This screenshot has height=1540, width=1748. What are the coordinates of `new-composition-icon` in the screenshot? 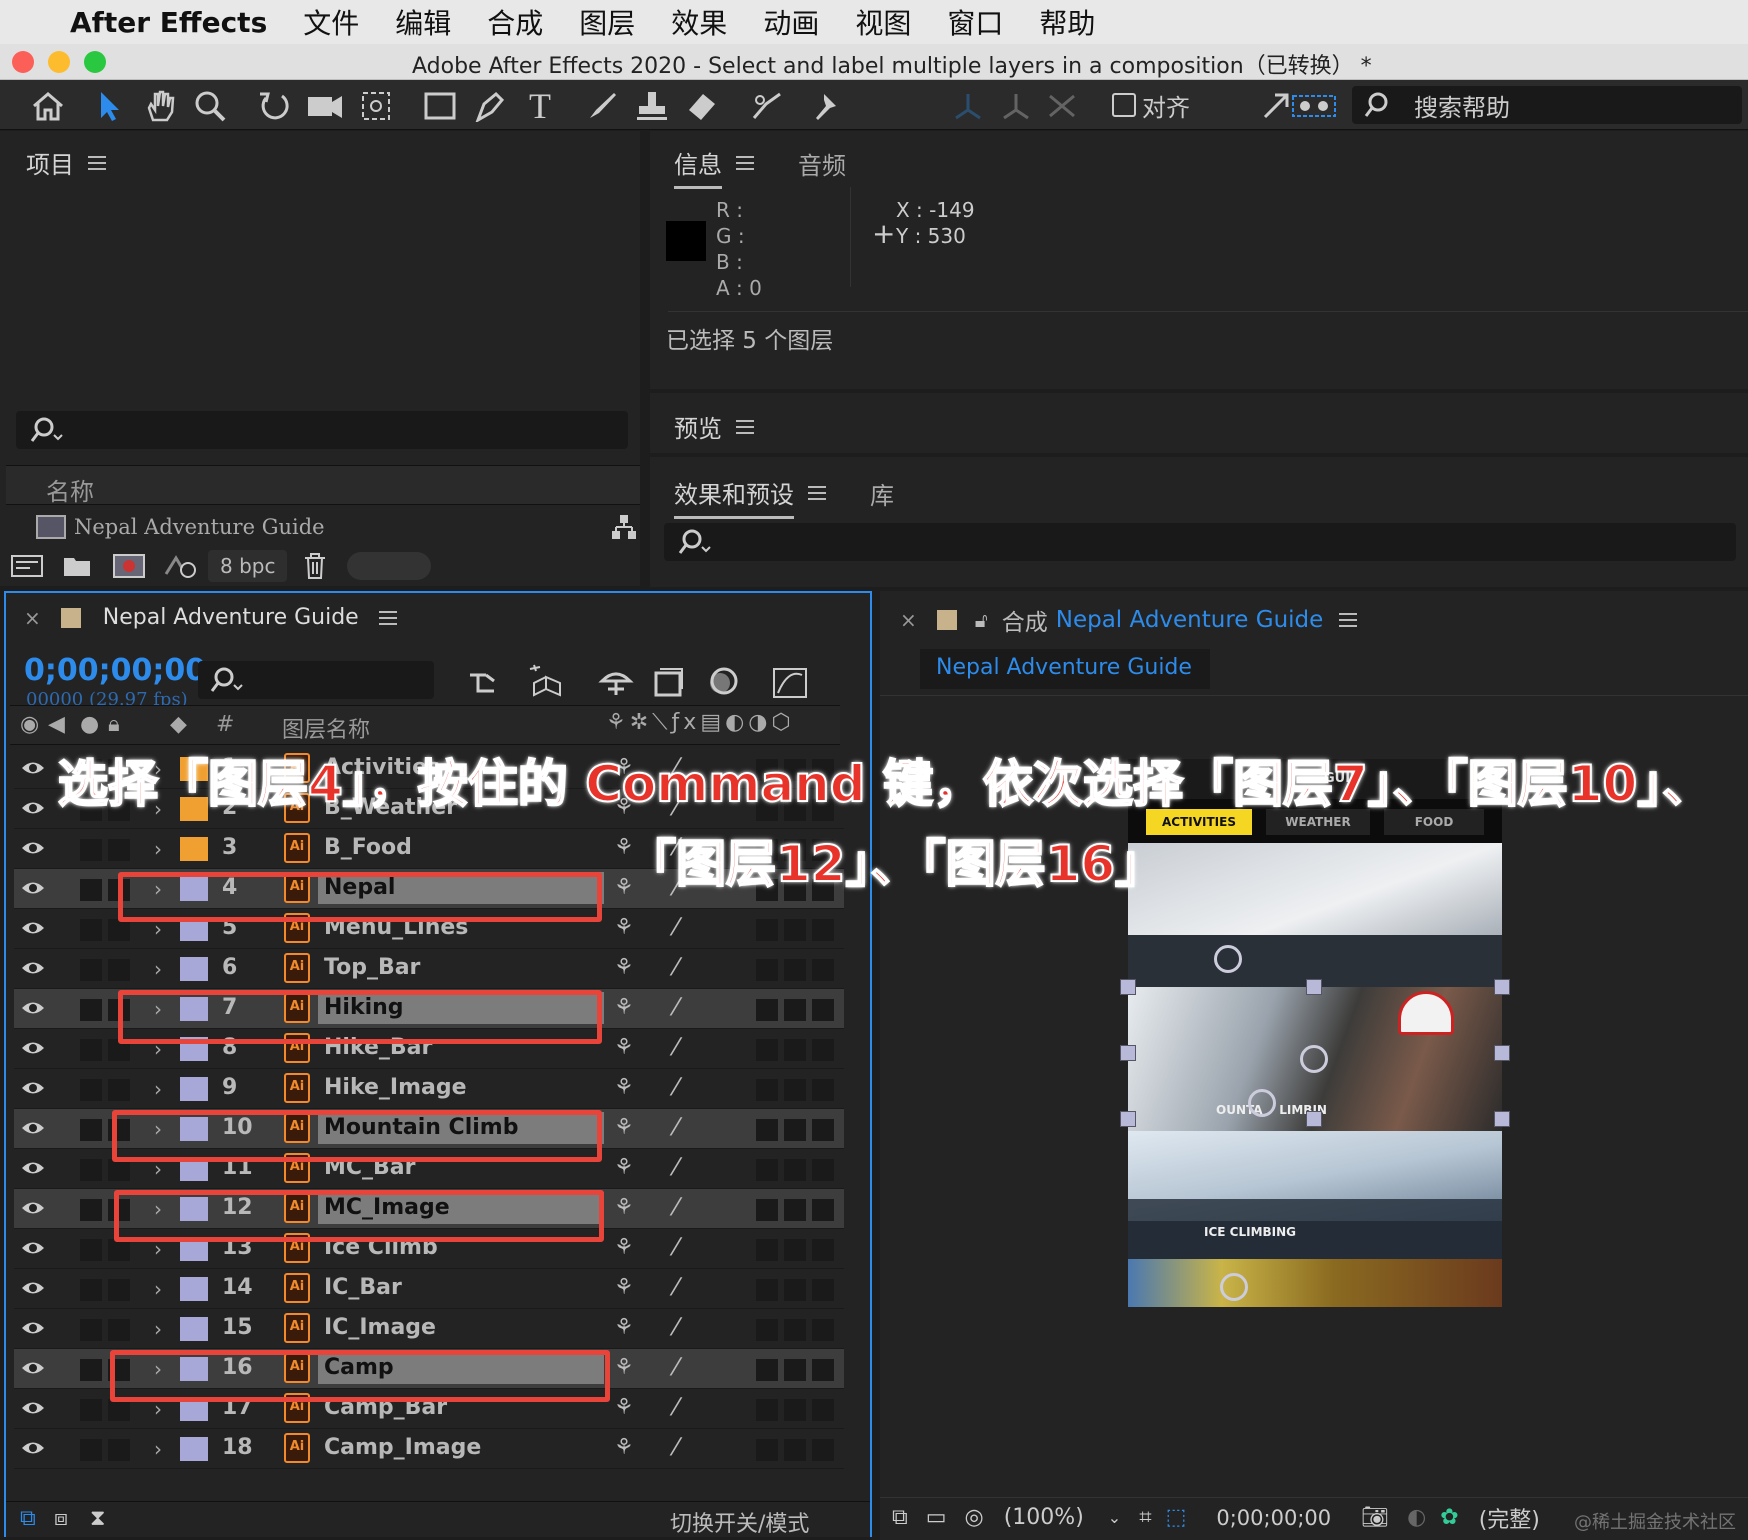 It's located at (129, 566).